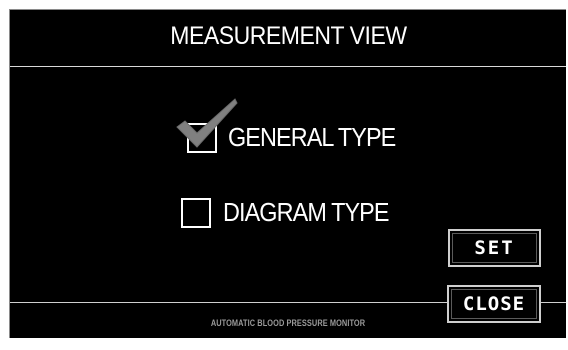 Image resolution: width=568 pixels, height=350 pixels. What do you see at coordinates (494, 304) in the screenshot?
I see `close-button: CLOSE` at bounding box center [494, 304].